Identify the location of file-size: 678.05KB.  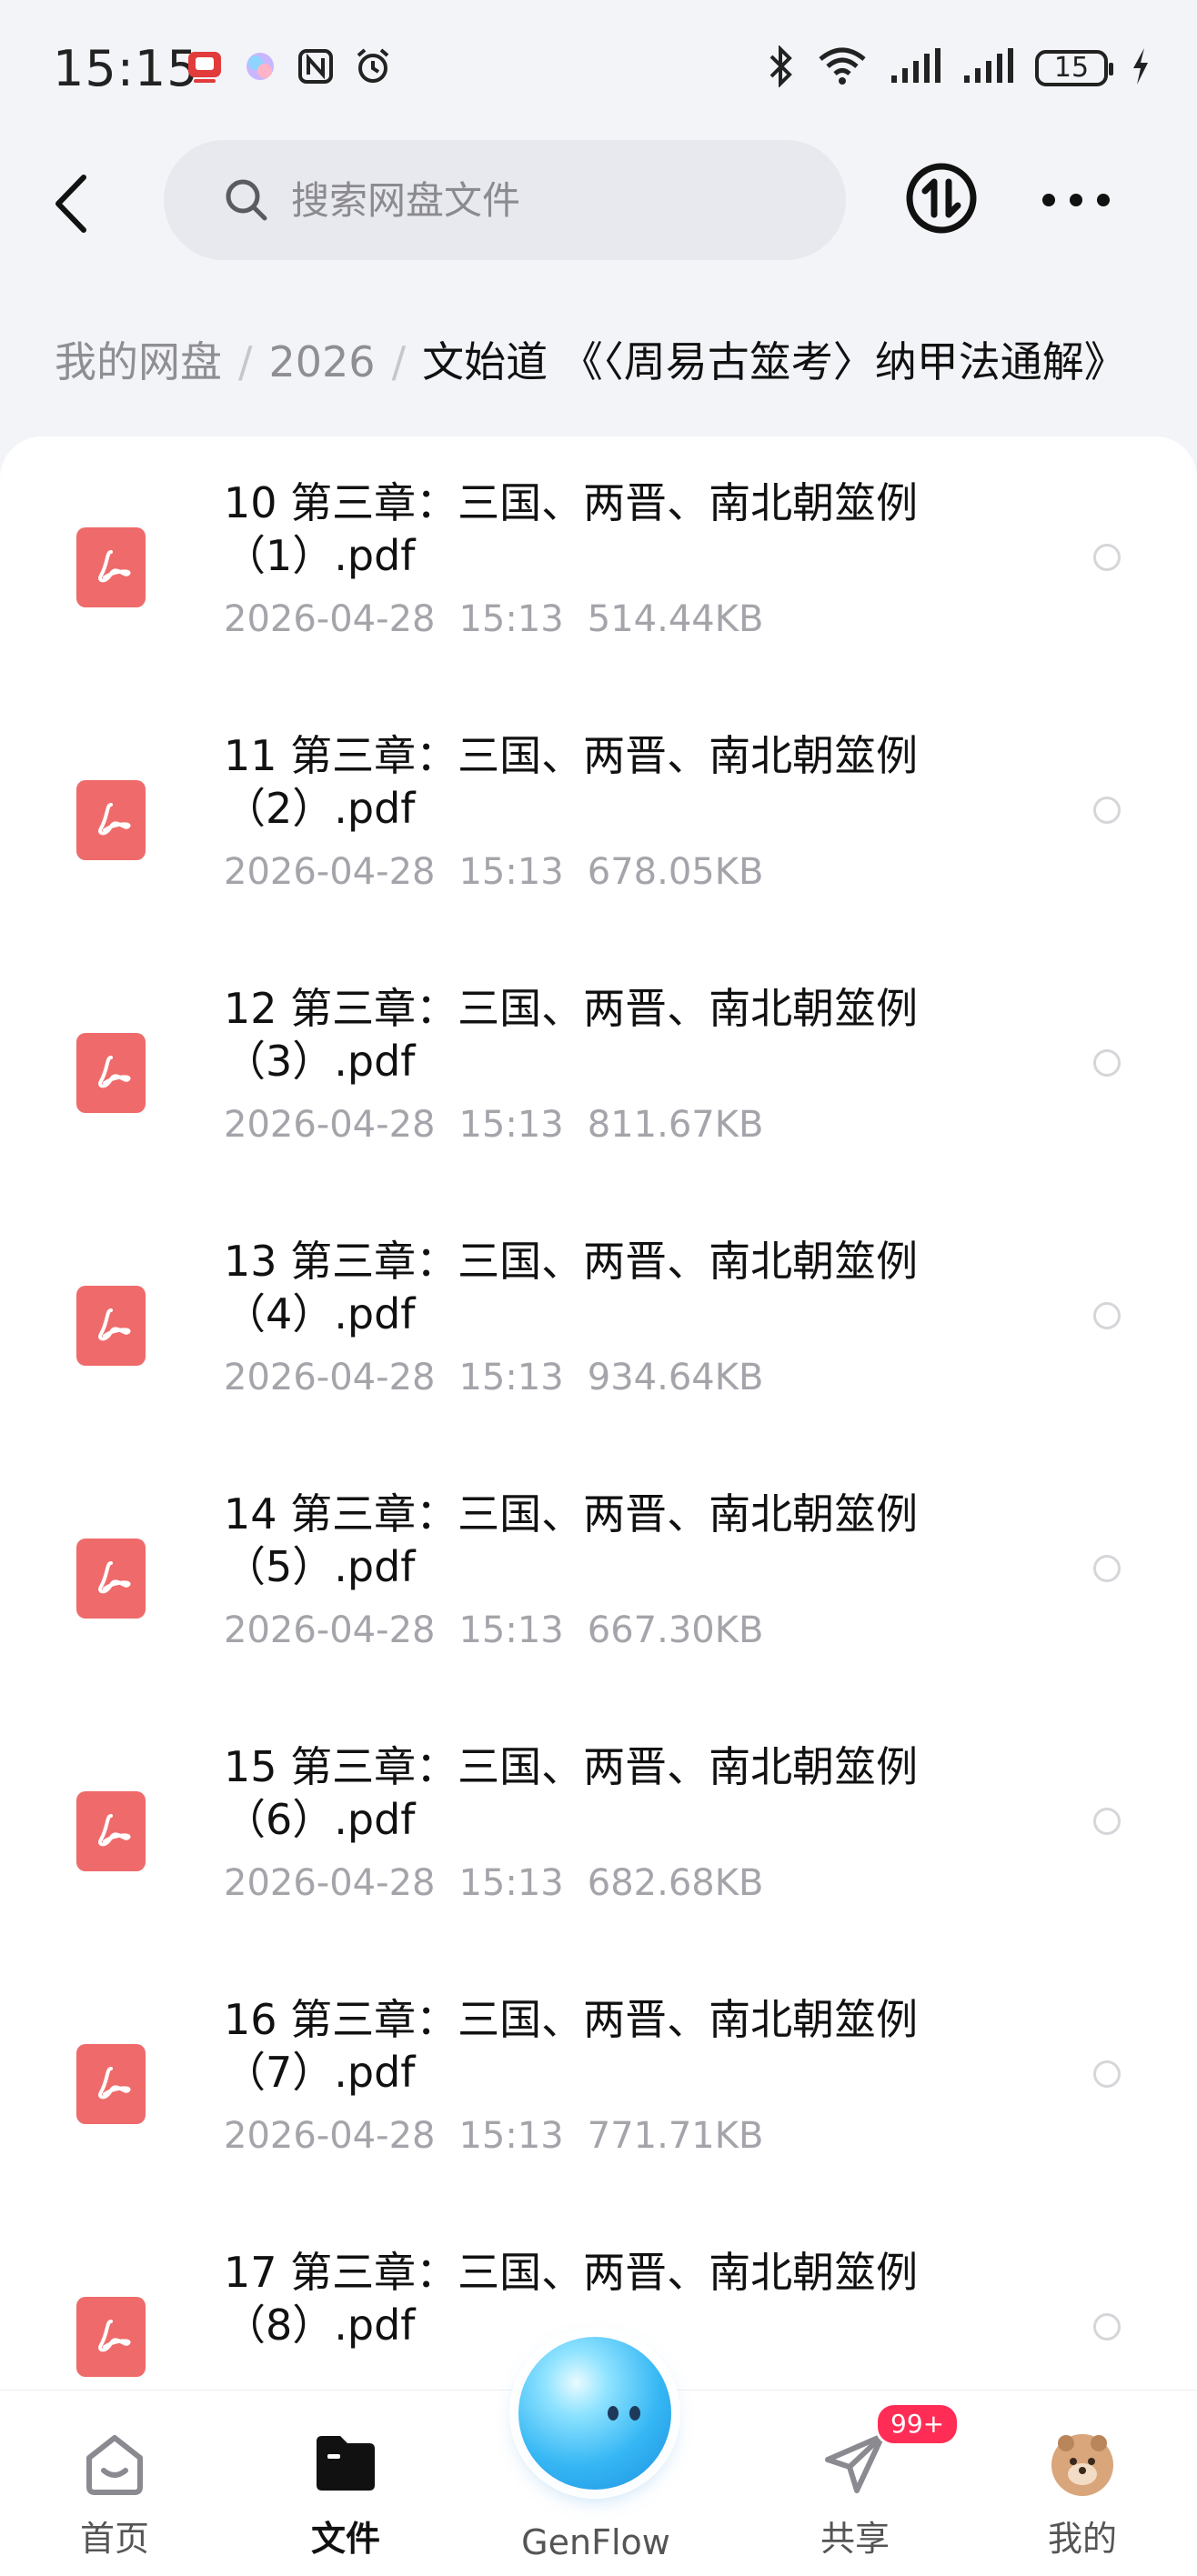
(675, 872).